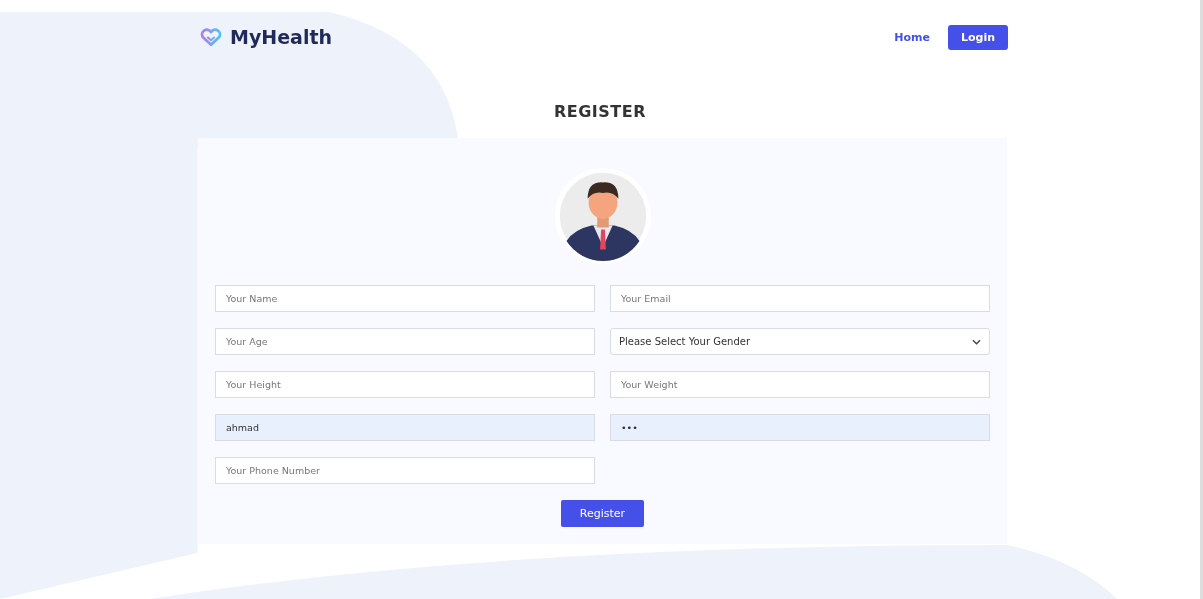 The width and height of the screenshot is (1203, 599). I want to click on register-button: Register, so click(602, 513).